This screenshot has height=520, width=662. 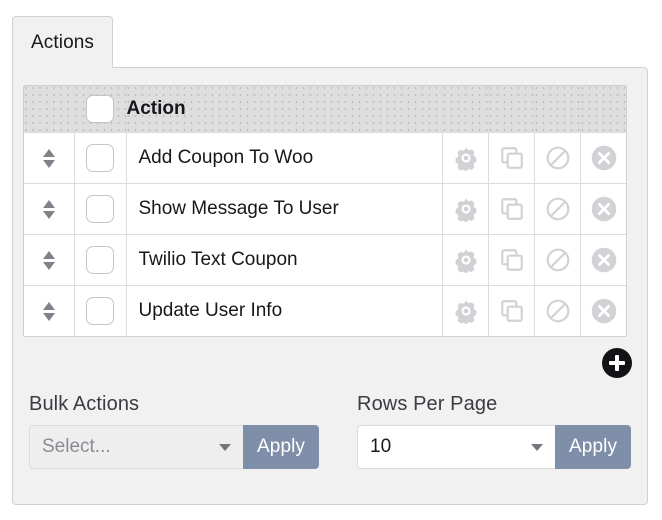 I want to click on select-all-checkbox, so click(x=100, y=109).